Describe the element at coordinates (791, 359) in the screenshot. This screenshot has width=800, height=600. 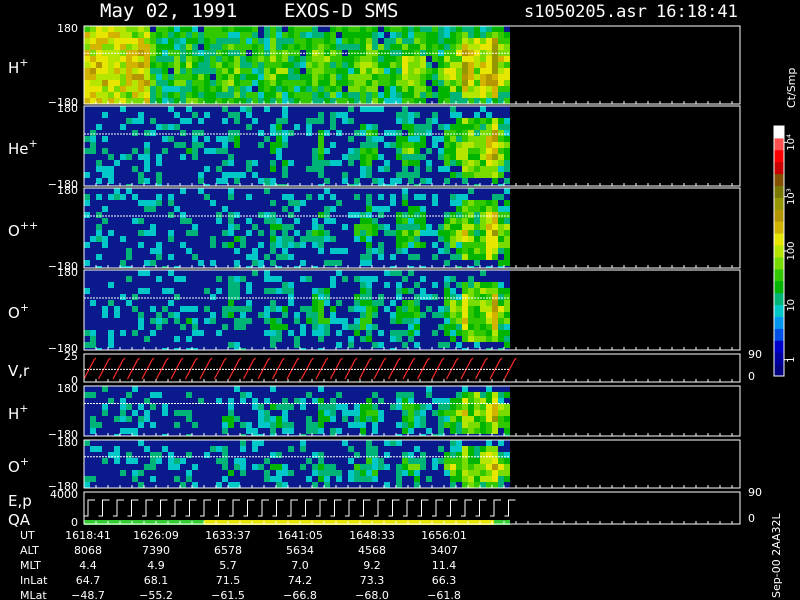
I see `colorbar-tick-label: 1` at that location.